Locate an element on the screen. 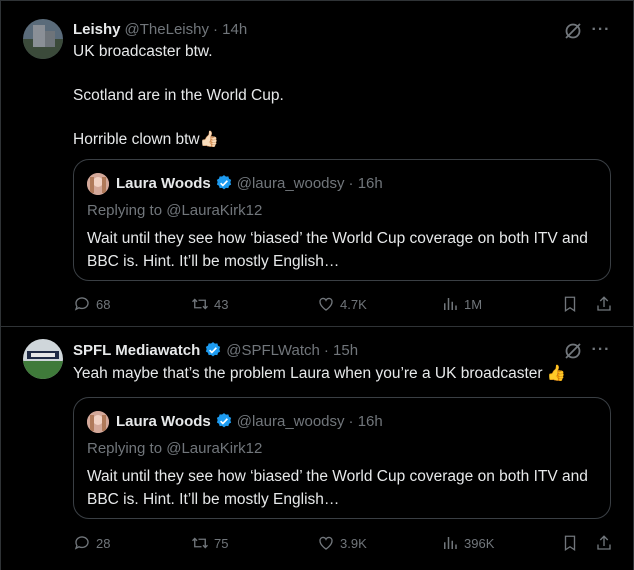 This screenshot has height=570, width=634. retweet-button: 75 is located at coordinates (209, 543).